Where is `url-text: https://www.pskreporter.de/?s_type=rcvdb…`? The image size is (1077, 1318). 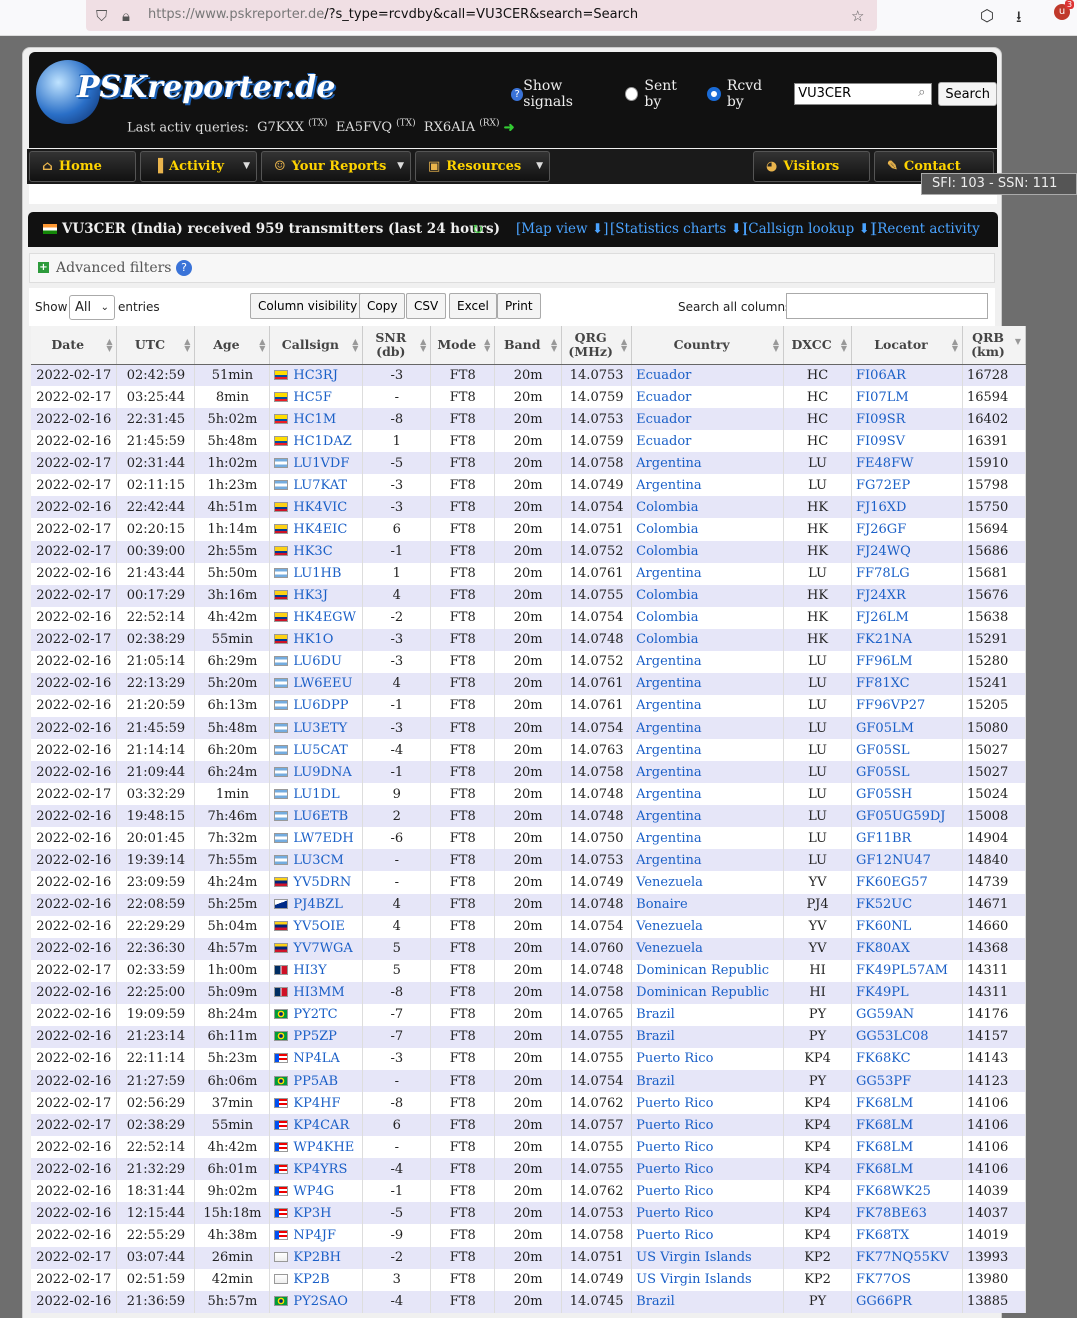 url-text: https://www.pskreporter.de/?s_type=rcvdb… is located at coordinates (393, 14).